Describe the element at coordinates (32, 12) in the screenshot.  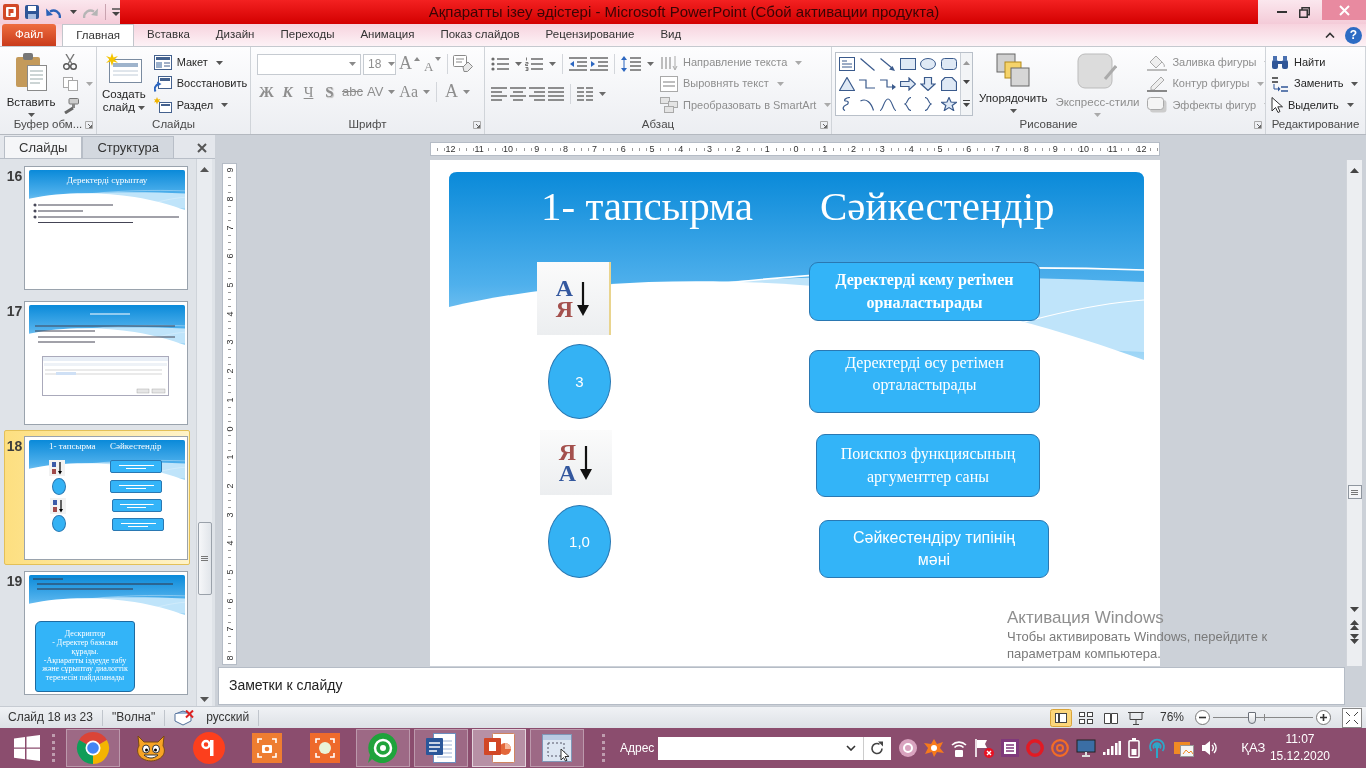
I see `save-icon` at that location.